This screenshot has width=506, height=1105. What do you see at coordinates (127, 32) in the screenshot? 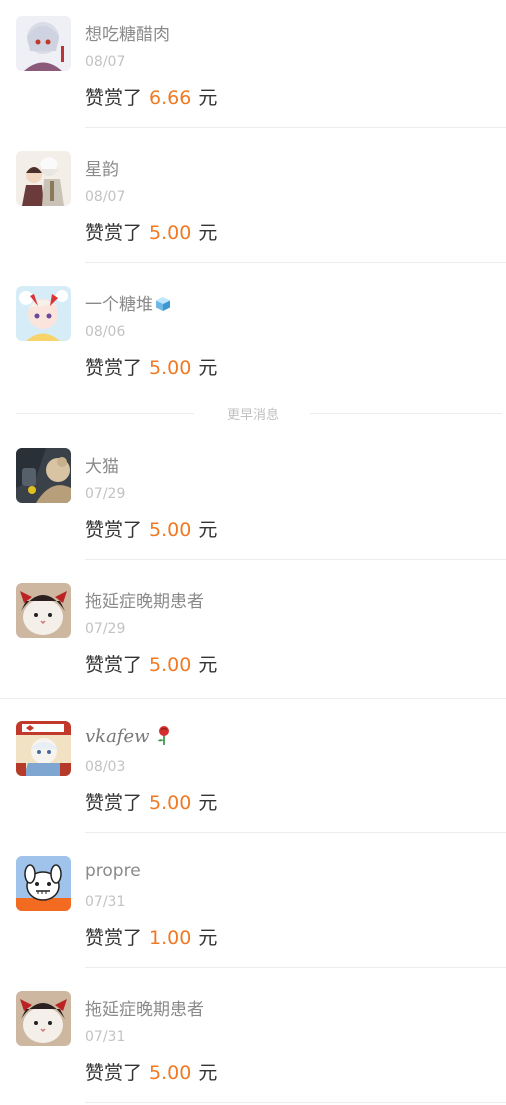
I see `user-name: 想吃糖醋肉` at bounding box center [127, 32].